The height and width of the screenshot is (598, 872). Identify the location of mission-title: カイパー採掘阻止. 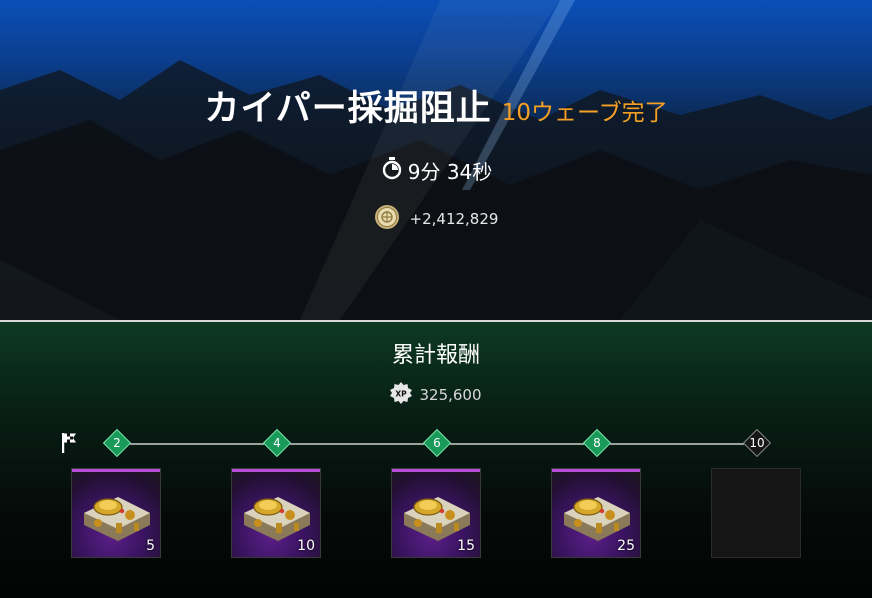
(348, 109).